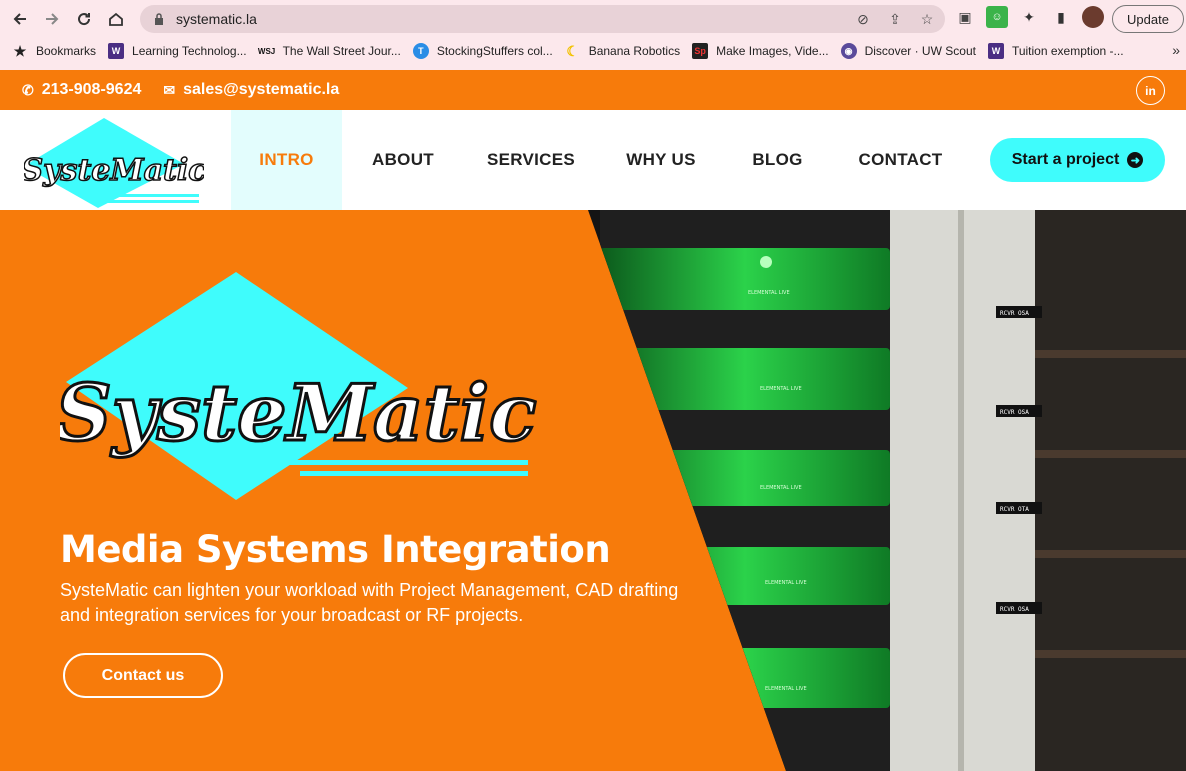  Describe the element at coordinates (777, 160) in the screenshot. I see `nav-blog: BLOG` at that location.